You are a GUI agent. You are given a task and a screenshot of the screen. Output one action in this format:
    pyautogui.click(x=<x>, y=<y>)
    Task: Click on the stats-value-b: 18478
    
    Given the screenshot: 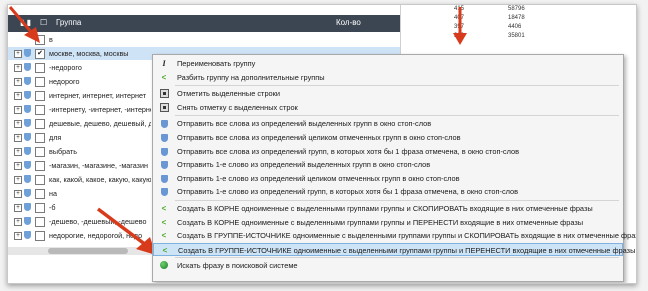 What is the action you would take?
    pyautogui.click(x=516, y=18)
    